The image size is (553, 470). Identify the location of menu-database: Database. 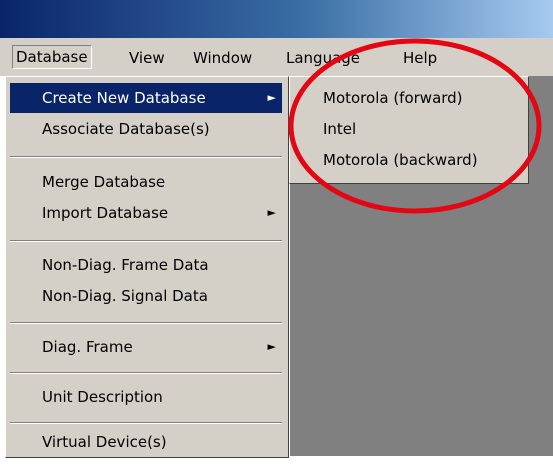
(52, 57).